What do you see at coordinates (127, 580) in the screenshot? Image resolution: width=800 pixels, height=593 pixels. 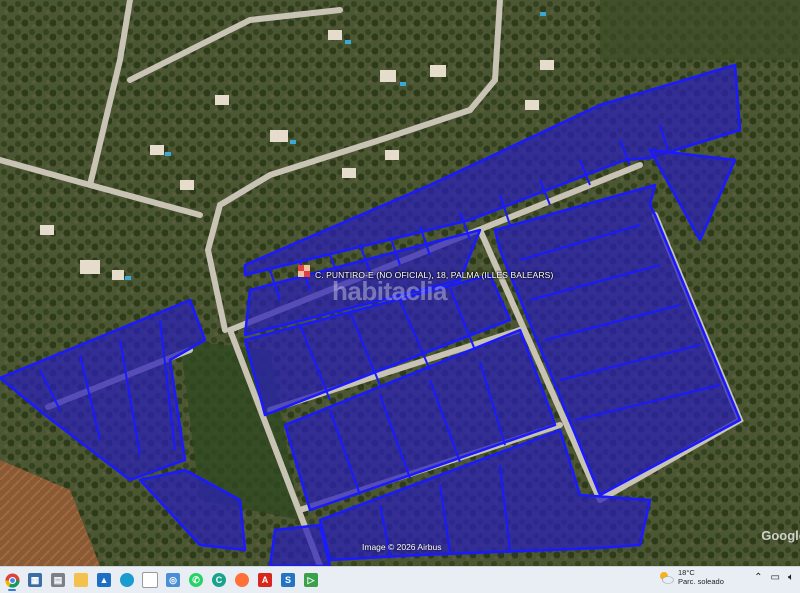 I see `edge-icon` at bounding box center [127, 580].